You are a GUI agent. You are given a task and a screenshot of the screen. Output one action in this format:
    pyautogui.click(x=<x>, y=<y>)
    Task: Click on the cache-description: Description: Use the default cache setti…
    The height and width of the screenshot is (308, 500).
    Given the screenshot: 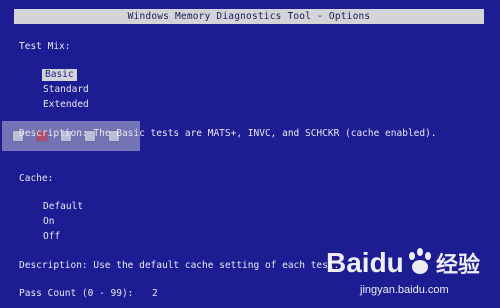 What is the action you would take?
    pyautogui.click(x=179, y=265)
    